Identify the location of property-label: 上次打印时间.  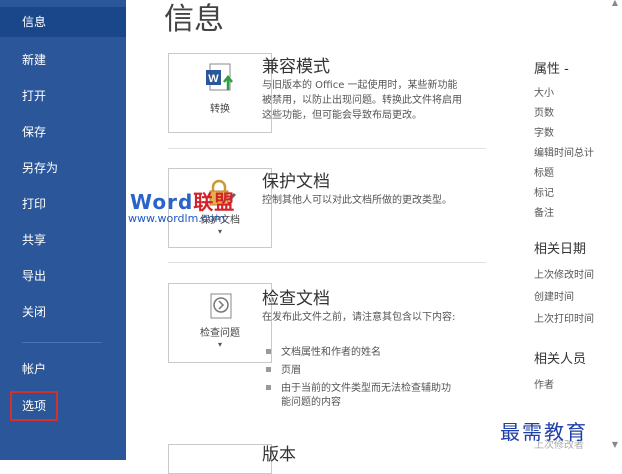
(564, 319).